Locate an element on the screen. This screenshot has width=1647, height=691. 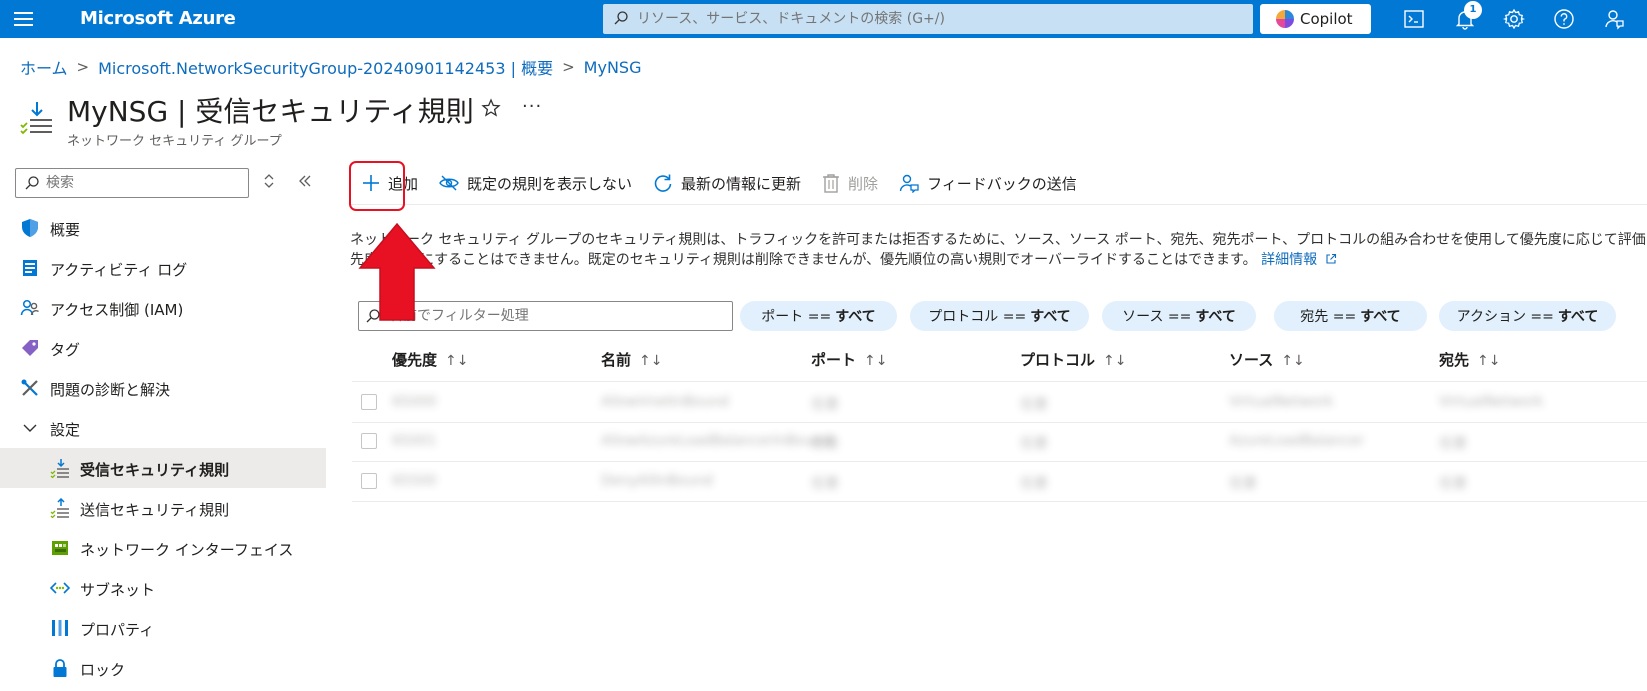
sidebar-item-label: アクティビティ ログ is located at coordinates (119, 270).